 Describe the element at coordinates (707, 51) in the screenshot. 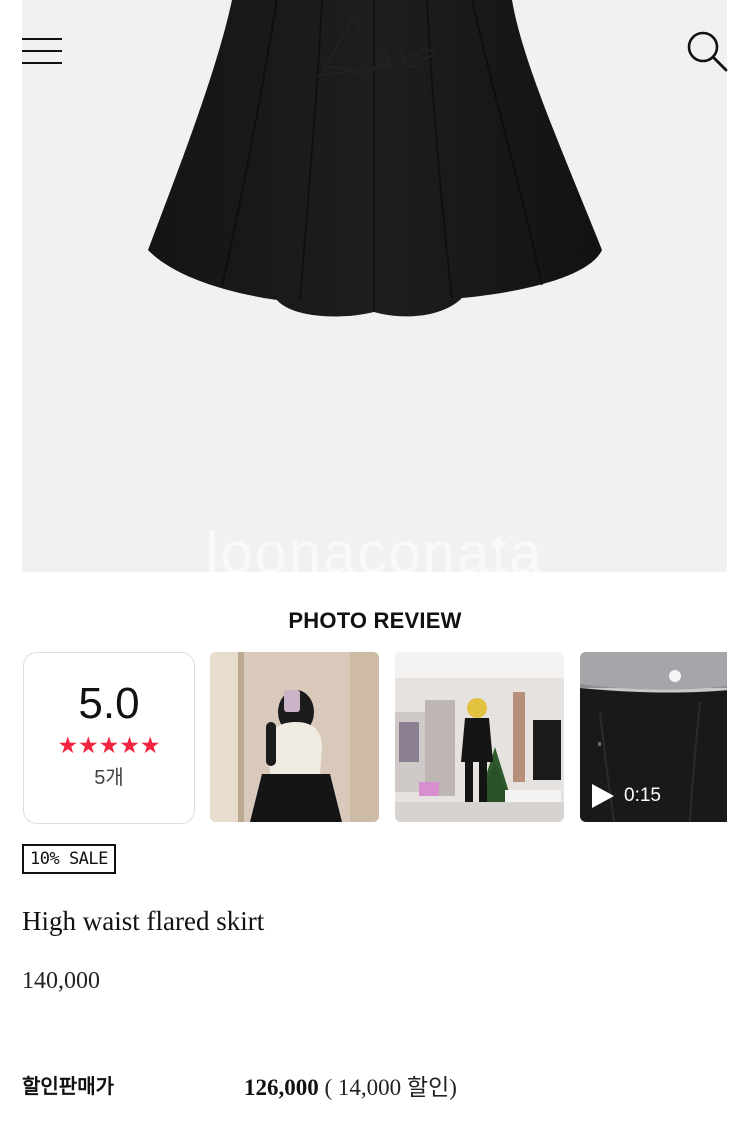

I see `search-icon` at that location.